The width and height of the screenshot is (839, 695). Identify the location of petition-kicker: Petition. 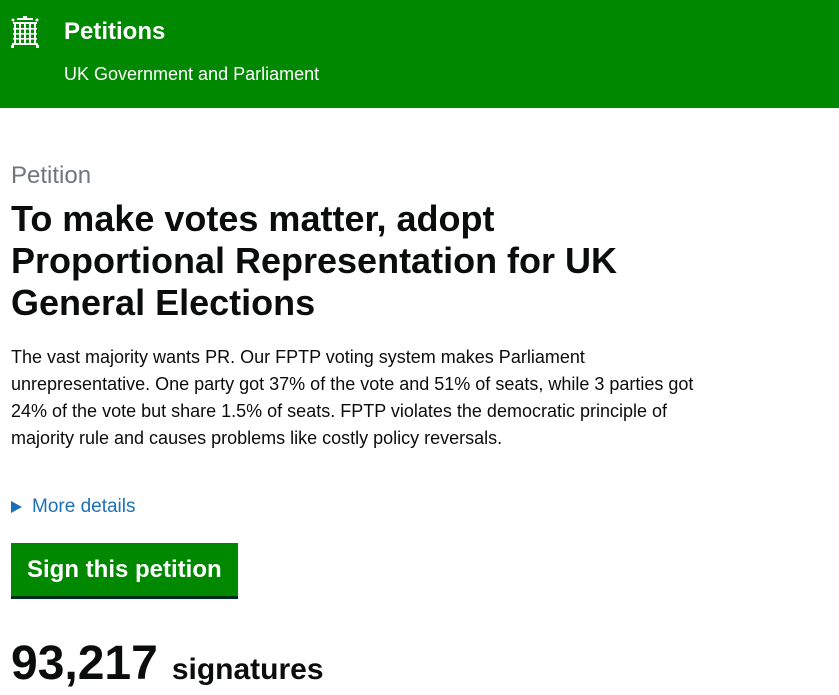
(51, 175).